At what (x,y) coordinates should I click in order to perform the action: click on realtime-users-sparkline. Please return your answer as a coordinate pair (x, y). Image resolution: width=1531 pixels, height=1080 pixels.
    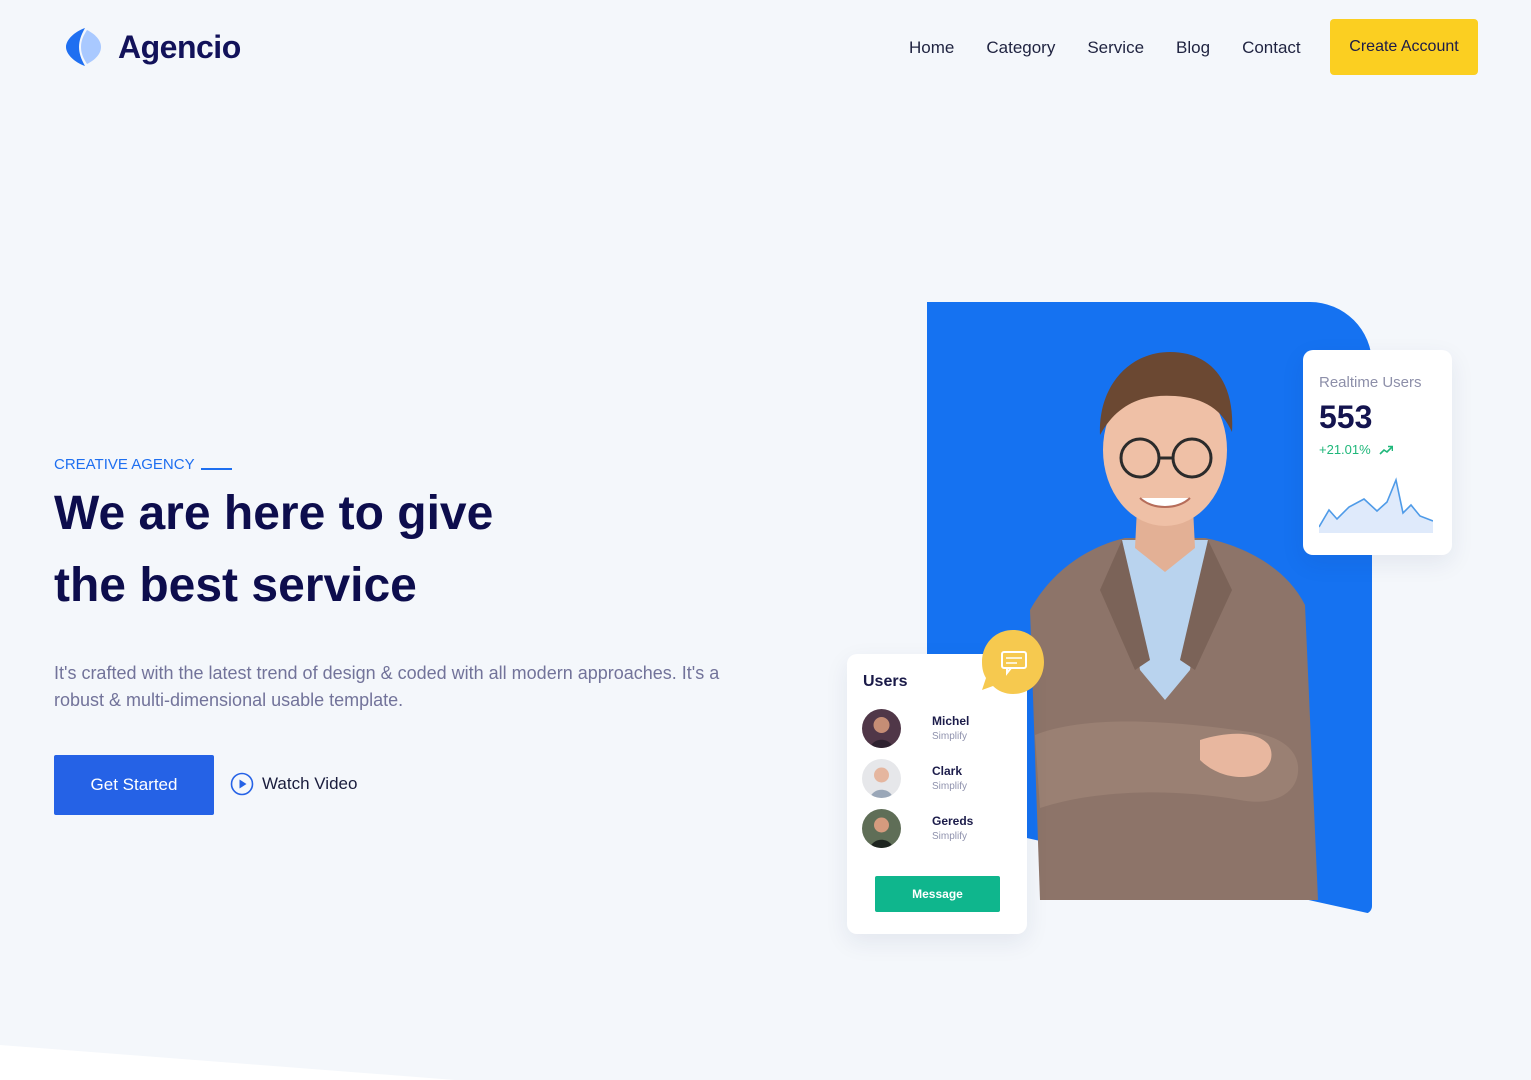
    Looking at the image, I should click on (1376, 505).